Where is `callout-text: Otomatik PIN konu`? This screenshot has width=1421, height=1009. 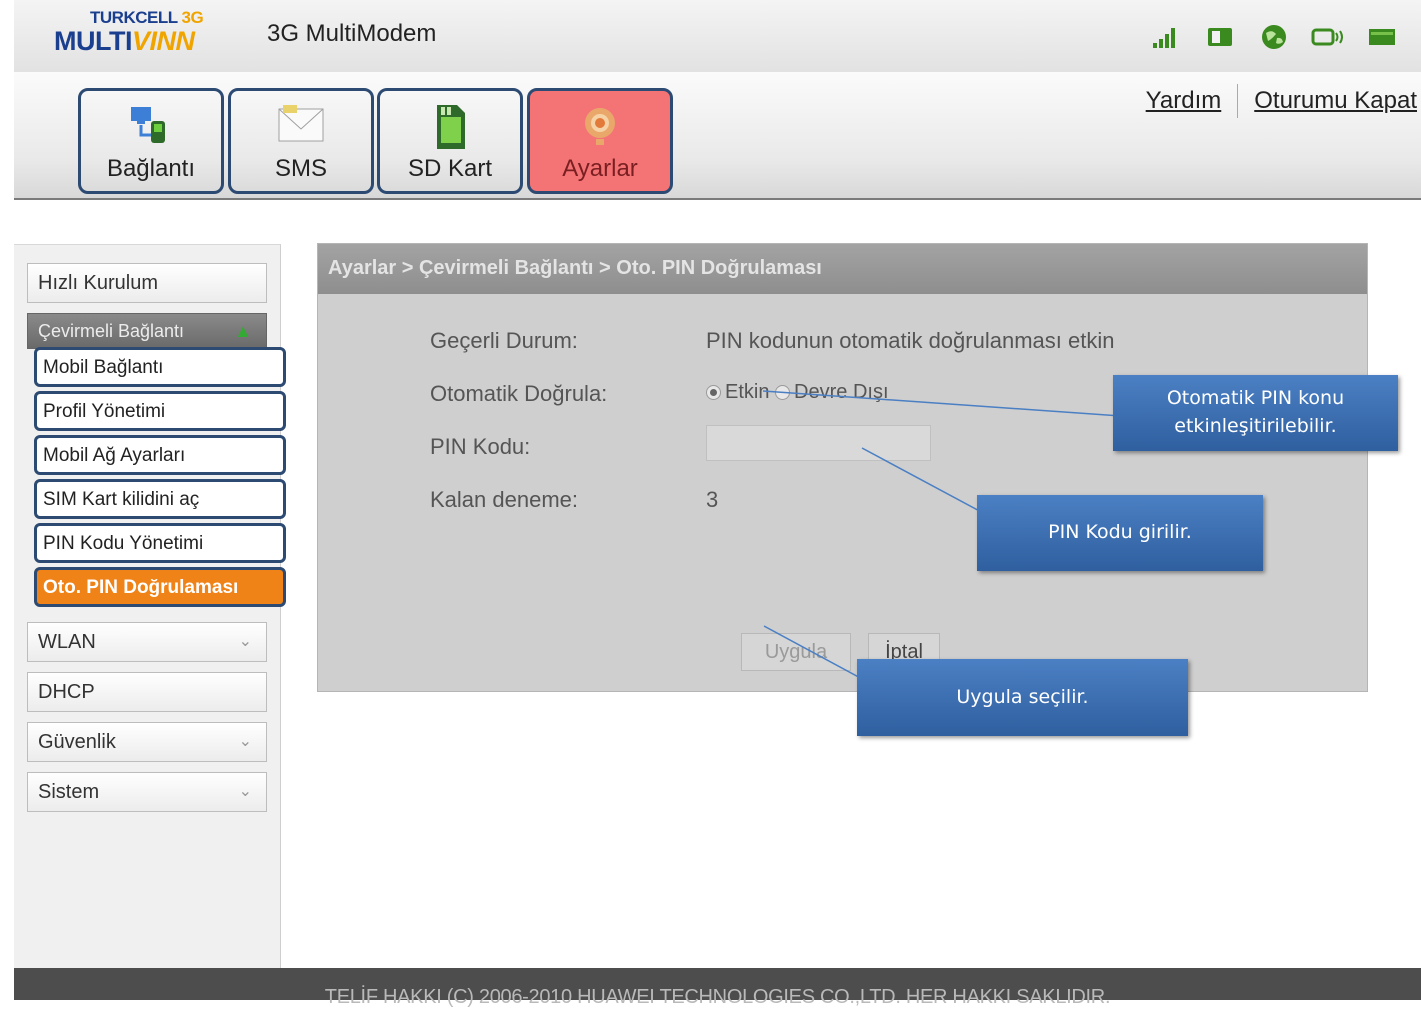
callout-text: Otomatik PIN konu is located at coordinates (1255, 398).